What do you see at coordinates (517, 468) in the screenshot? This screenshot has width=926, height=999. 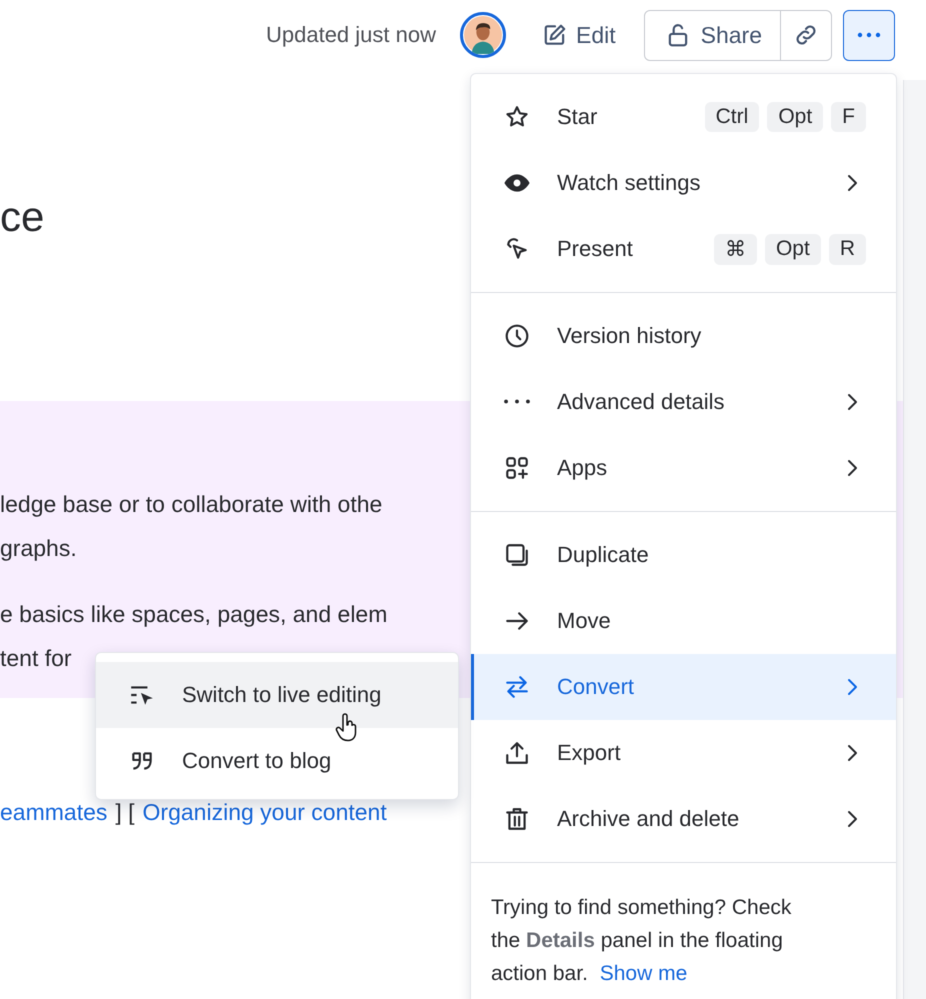 I see `apps-icon` at bounding box center [517, 468].